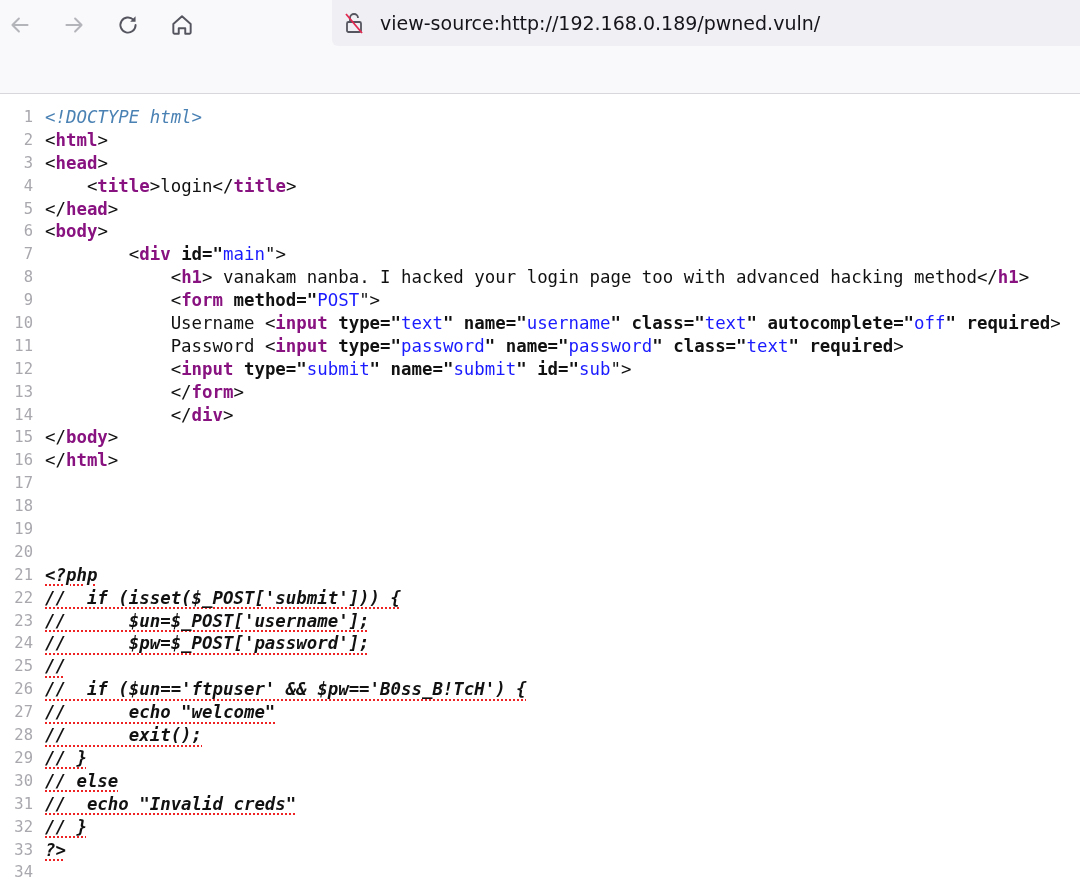 The image size is (1080, 884). Describe the element at coordinates (55, 667) in the screenshot. I see `source-line: //` at that location.